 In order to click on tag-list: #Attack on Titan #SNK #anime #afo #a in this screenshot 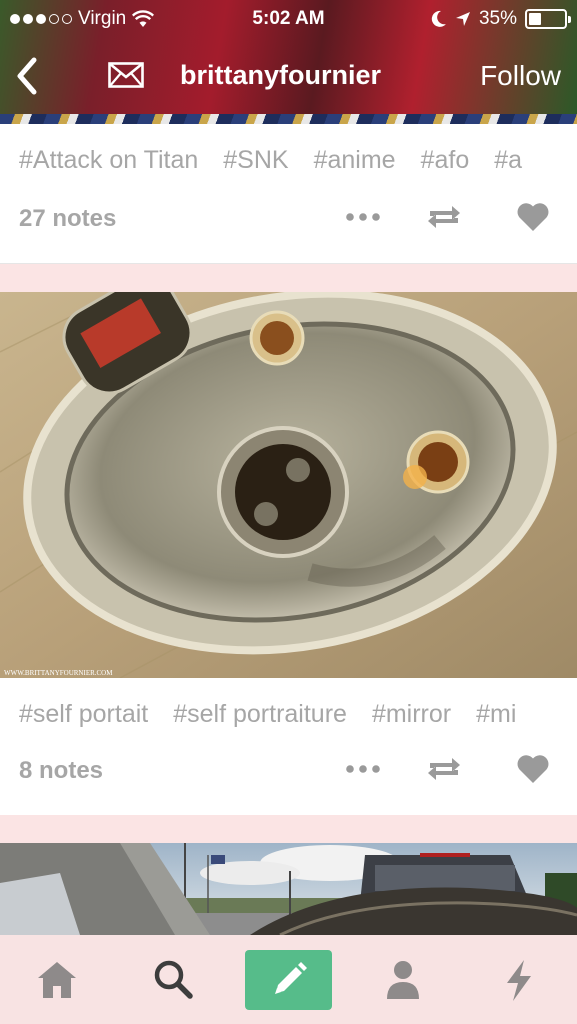, I will do `click(298, 164)`.